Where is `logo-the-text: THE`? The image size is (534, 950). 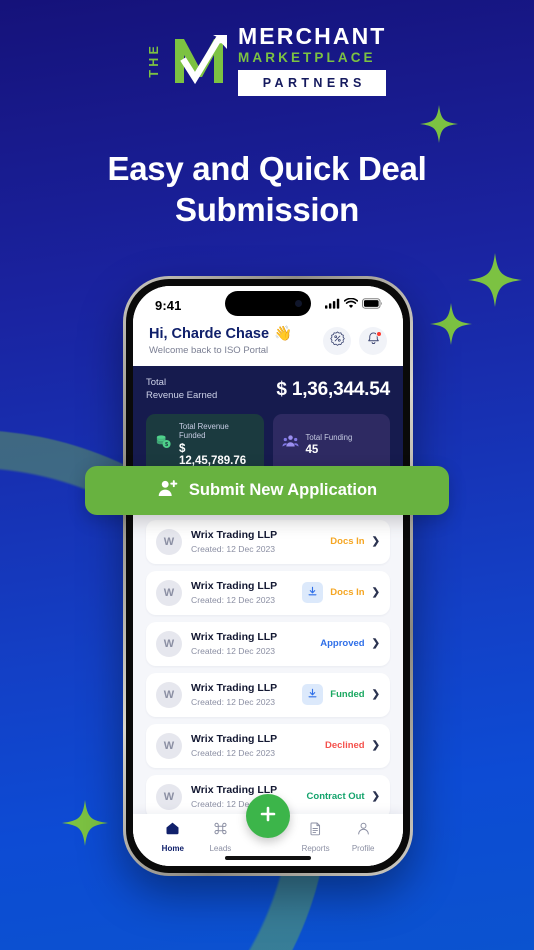 logo-the-text: THE is located at coordinates (153, 60).